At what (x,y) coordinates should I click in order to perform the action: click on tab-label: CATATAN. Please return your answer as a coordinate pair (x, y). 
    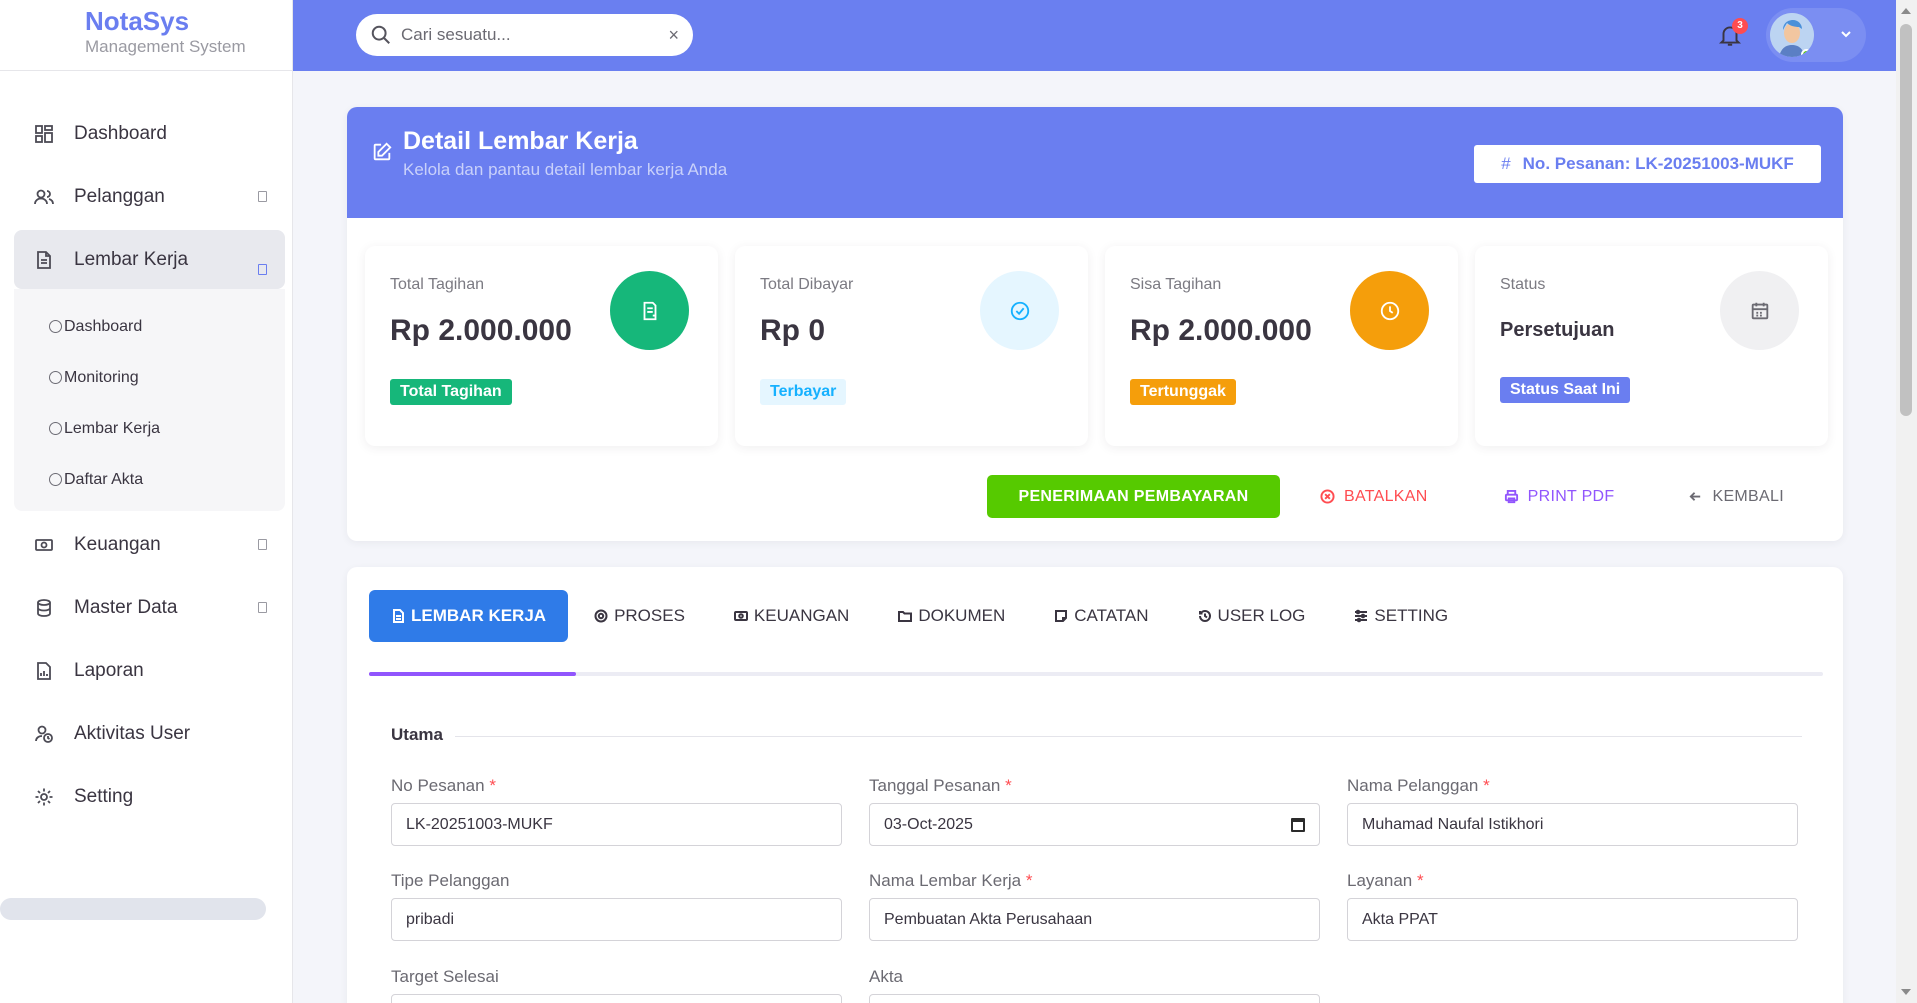
    Looking at the image, I should click on (1111, 615).